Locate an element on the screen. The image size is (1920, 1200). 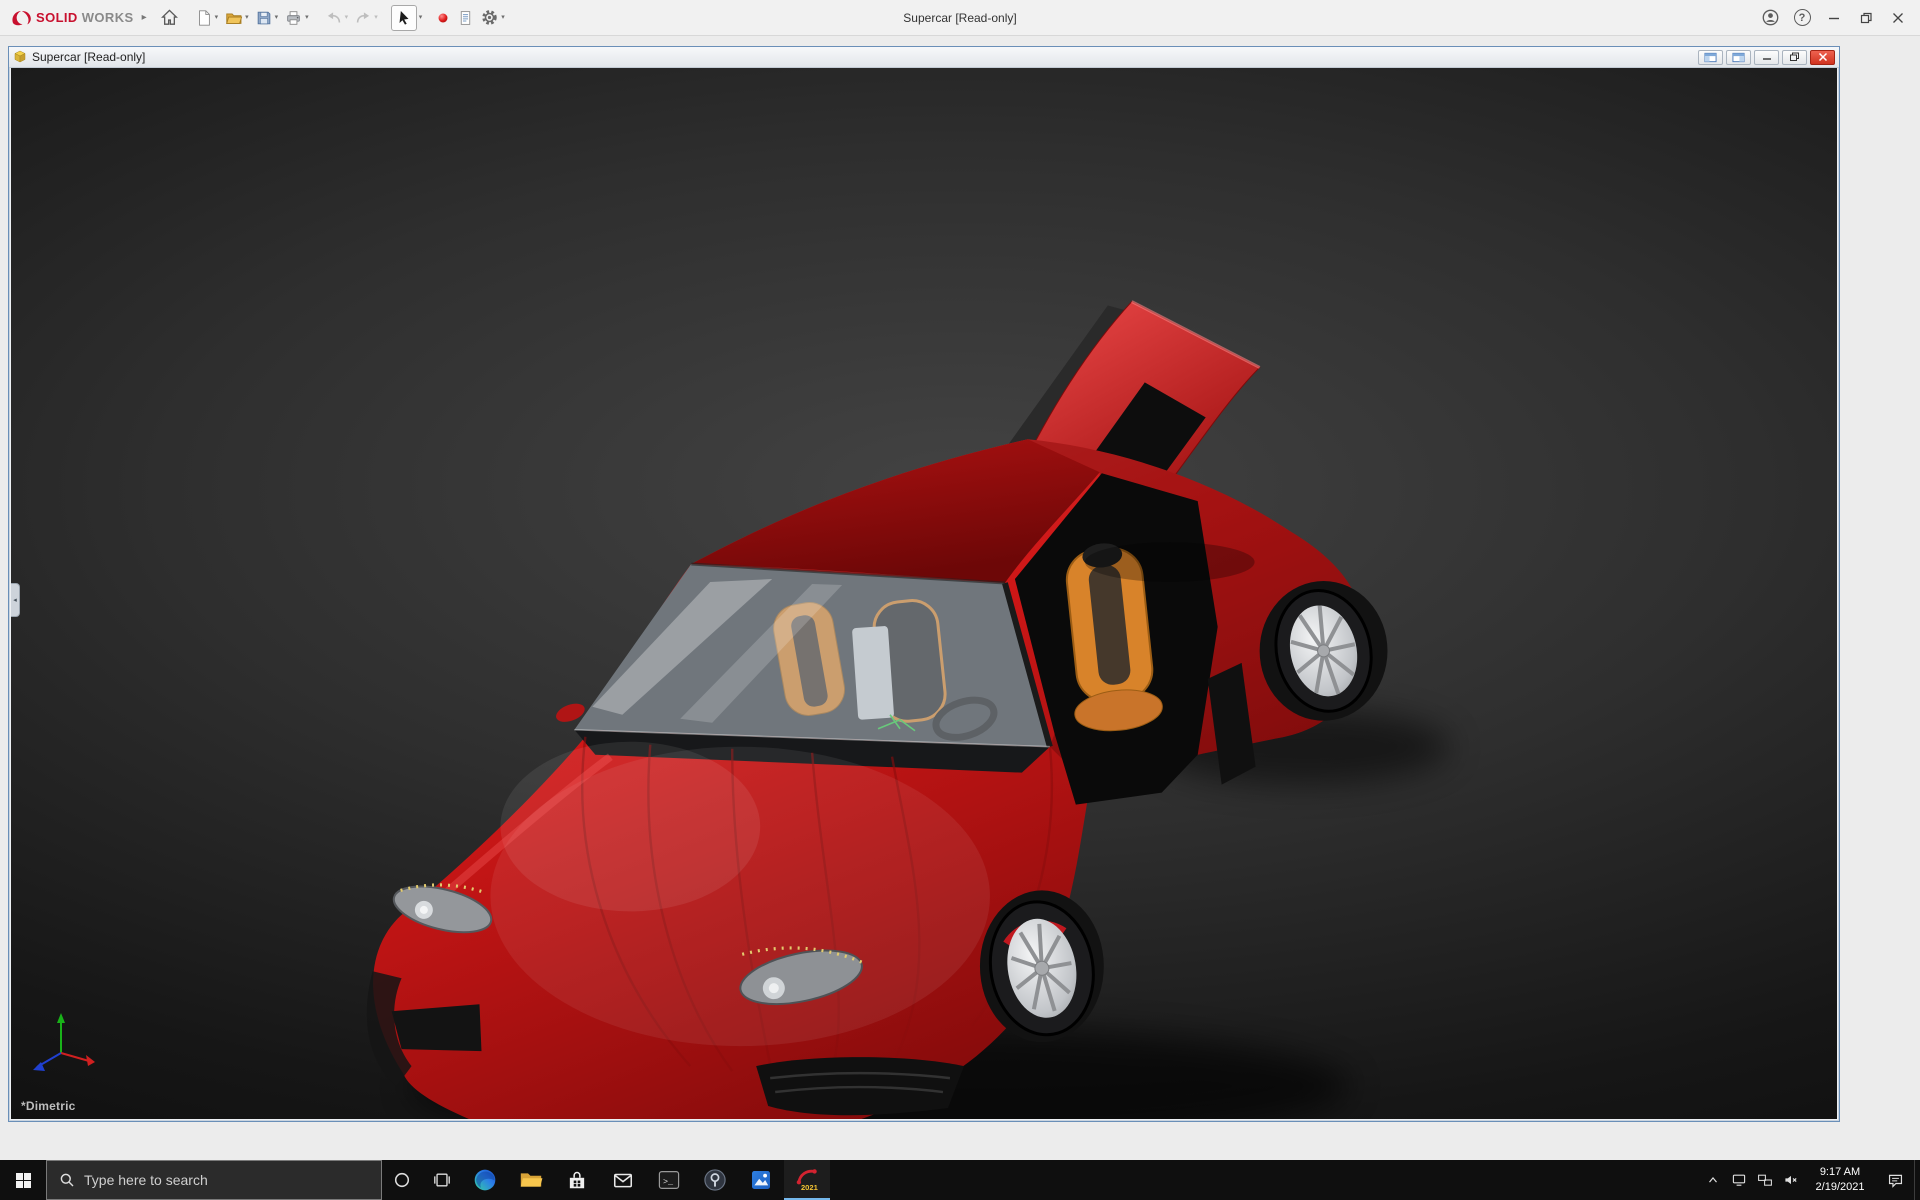
redo-icon is located at coordinates (363, 17).